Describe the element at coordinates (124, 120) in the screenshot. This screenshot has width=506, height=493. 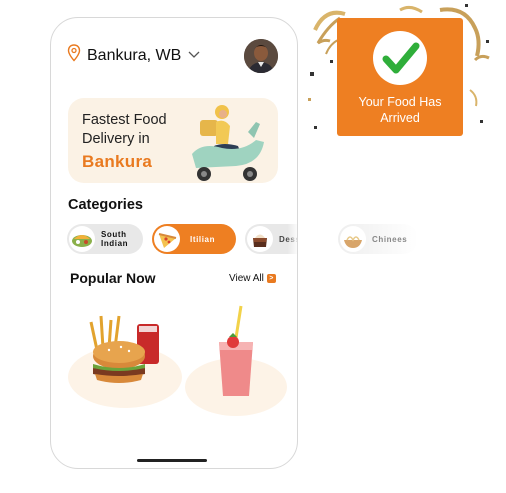
I see `banner-line1: Fastest Food` at that location.